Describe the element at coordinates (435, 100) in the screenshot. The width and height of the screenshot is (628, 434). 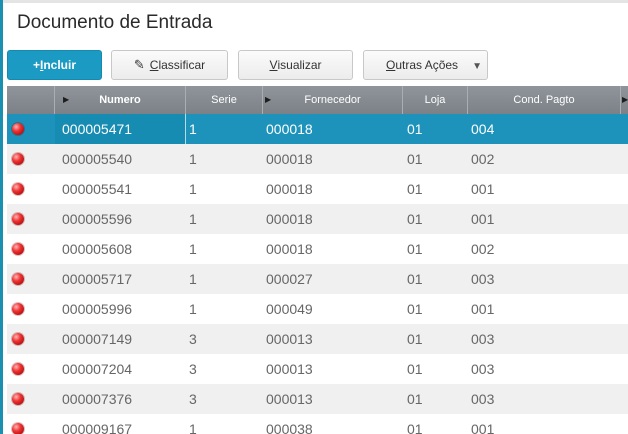
I see `column-header-loja: Loja` at that location.